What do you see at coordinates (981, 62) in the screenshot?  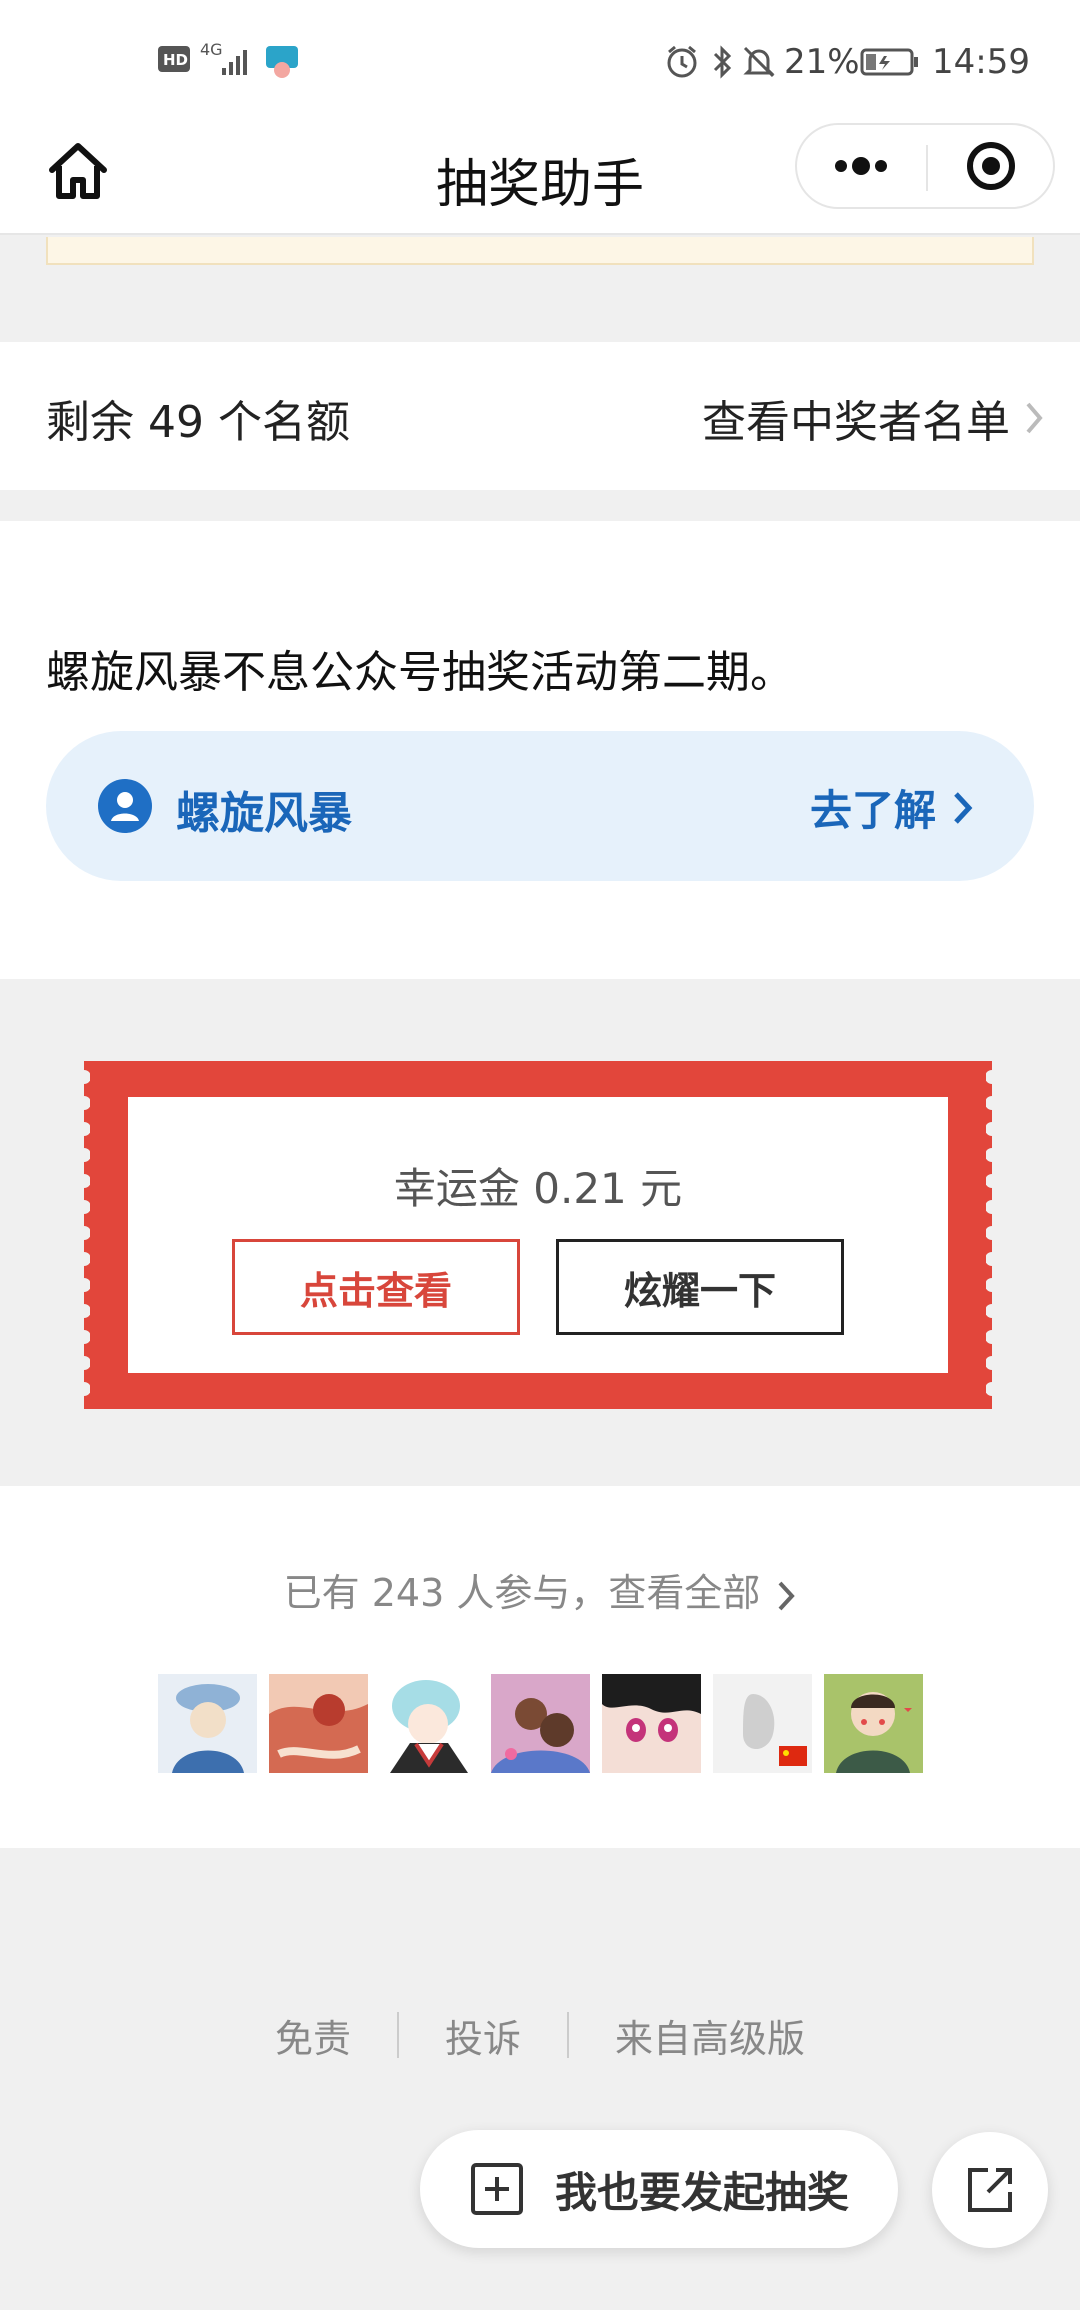 I see `clock: 14:59` at bounding box center [981, 62].